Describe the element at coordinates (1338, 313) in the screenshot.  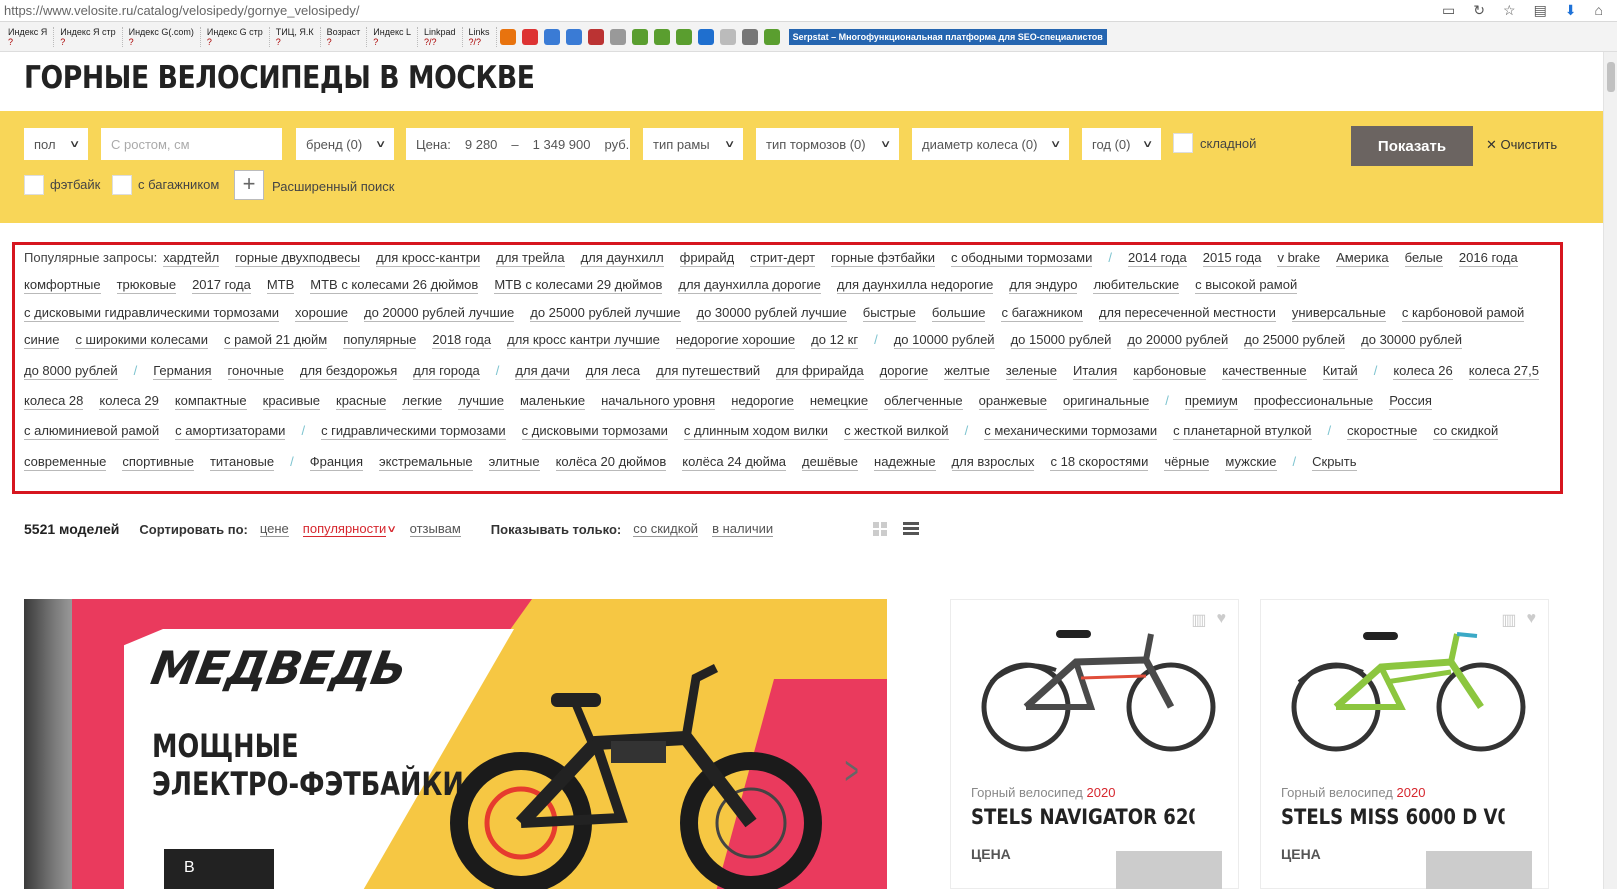
I see `popular-query-link: универсальные` at that location.